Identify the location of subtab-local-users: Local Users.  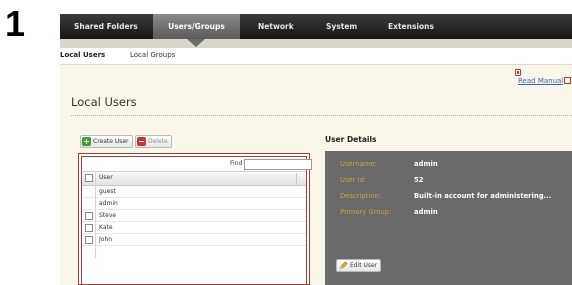
(82, 55).